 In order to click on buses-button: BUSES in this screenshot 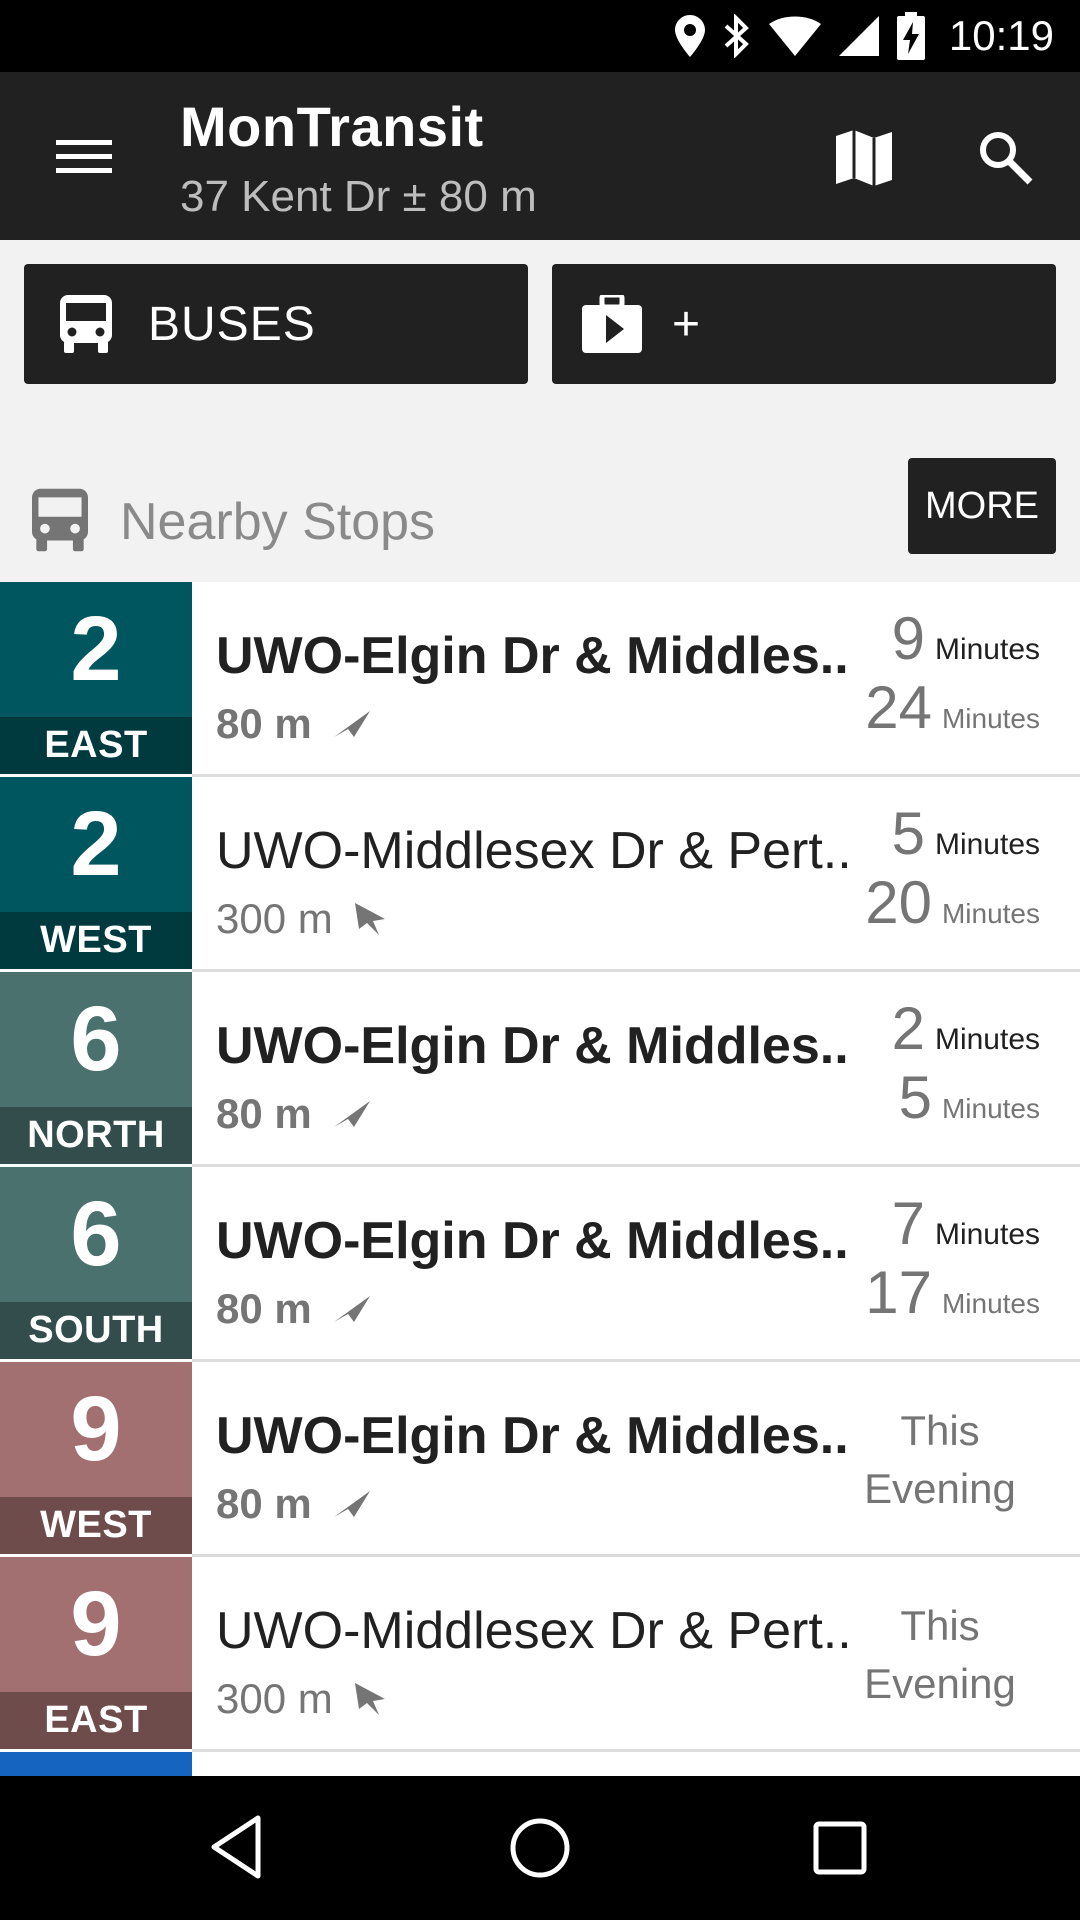, I will do `click(276, 324)`.